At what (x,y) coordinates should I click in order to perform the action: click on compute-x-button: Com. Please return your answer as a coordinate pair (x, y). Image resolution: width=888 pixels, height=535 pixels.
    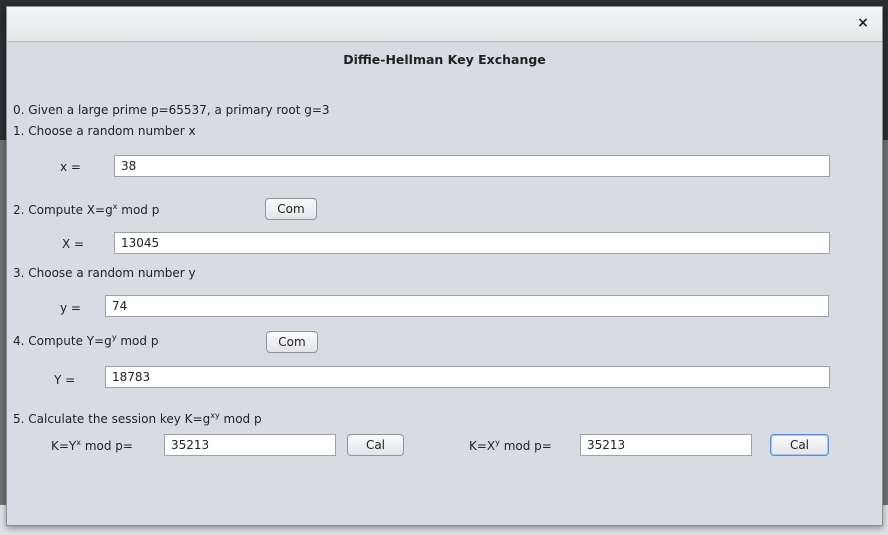
    Looking at the image, I should click on (291, 209).